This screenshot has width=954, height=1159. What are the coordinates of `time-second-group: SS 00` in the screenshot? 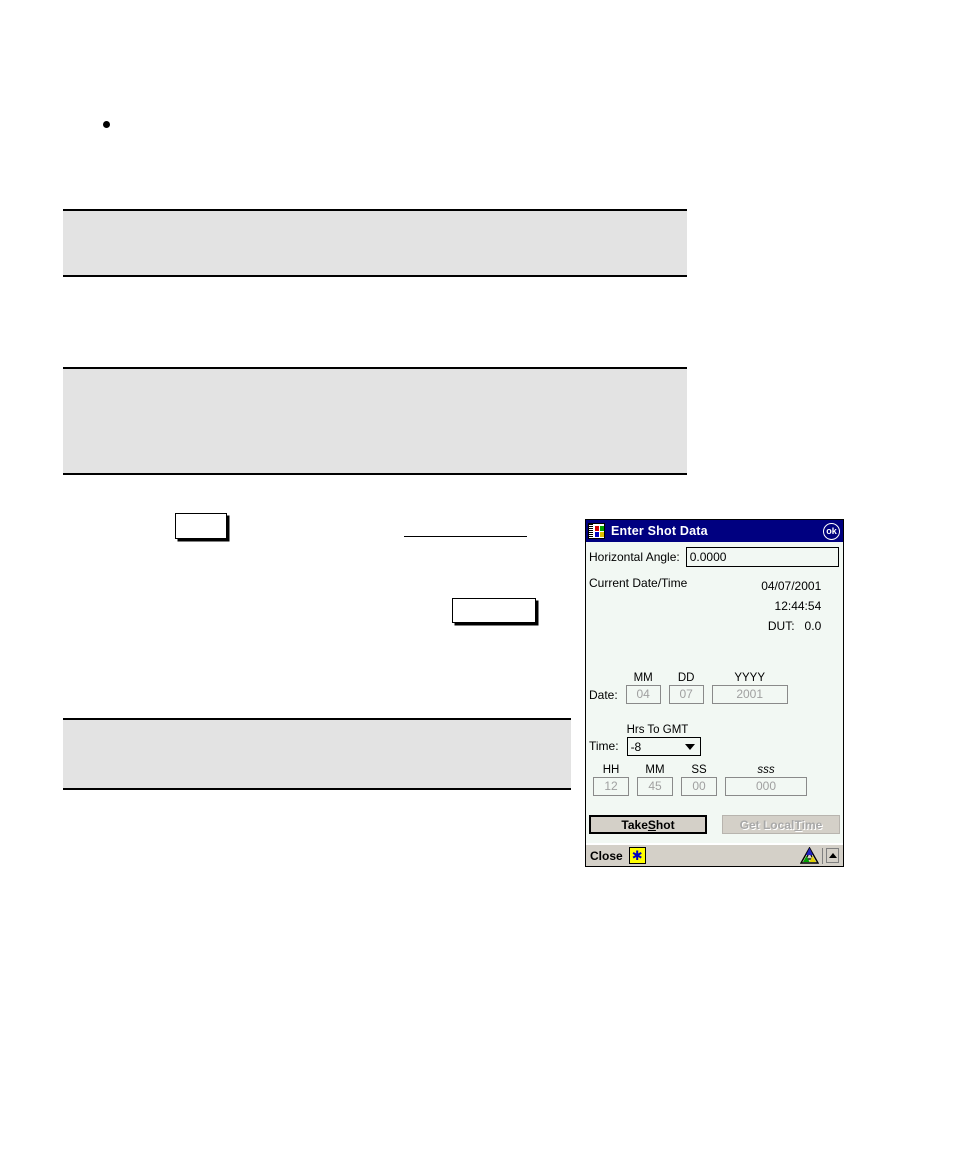 It's located at (699, 780).